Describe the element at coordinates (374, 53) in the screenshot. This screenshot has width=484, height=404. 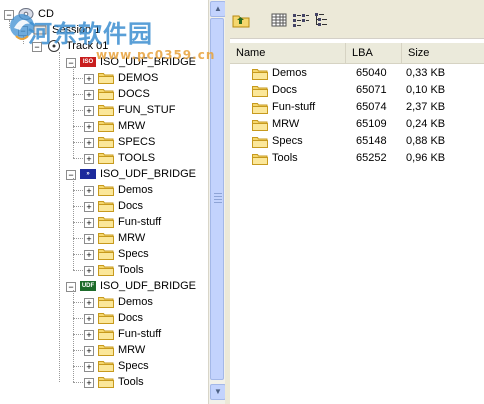
I see `column-lba-header: LBA` at that location.